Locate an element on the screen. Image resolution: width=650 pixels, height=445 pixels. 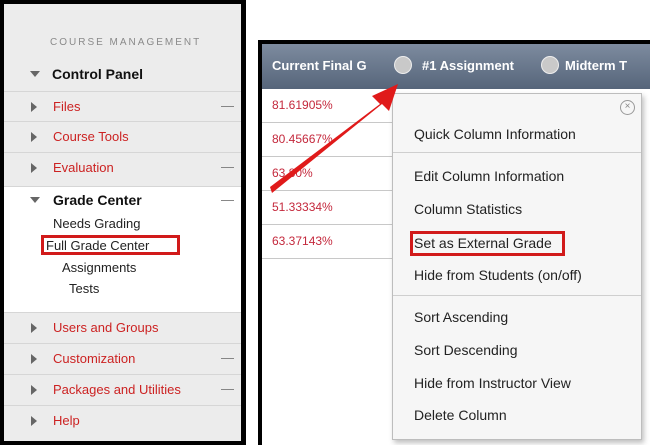
menu-item-sort-ascending: Sort Ascending is located at coordinates (461, 317).